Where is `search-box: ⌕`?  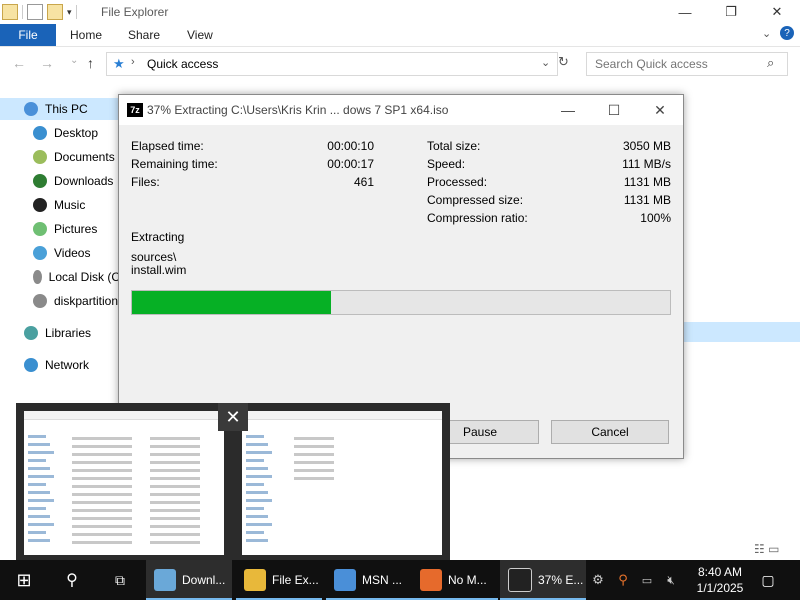
search-box: ⌕ is located at coordinates (687, 64).